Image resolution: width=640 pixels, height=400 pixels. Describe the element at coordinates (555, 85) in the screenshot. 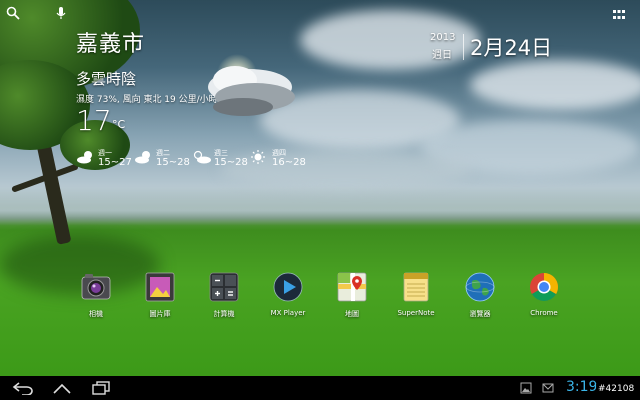

I see `cloud-shape` at that location.